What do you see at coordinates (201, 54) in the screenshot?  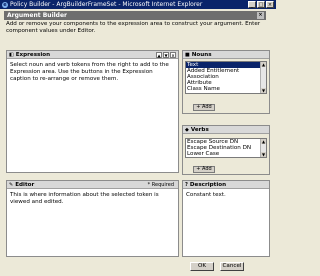 I see `nouns-title: Nouns` at bounding box center [201, 54].